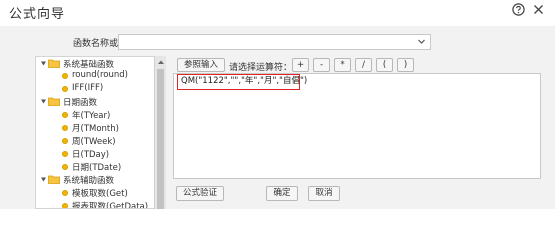 The width and height of the screenshot is (555, 240). What do you see at coordinates (200, 193) in the screenshot?
I see `validate-formula-button: 公式验证` at bounding box center [200, 193].